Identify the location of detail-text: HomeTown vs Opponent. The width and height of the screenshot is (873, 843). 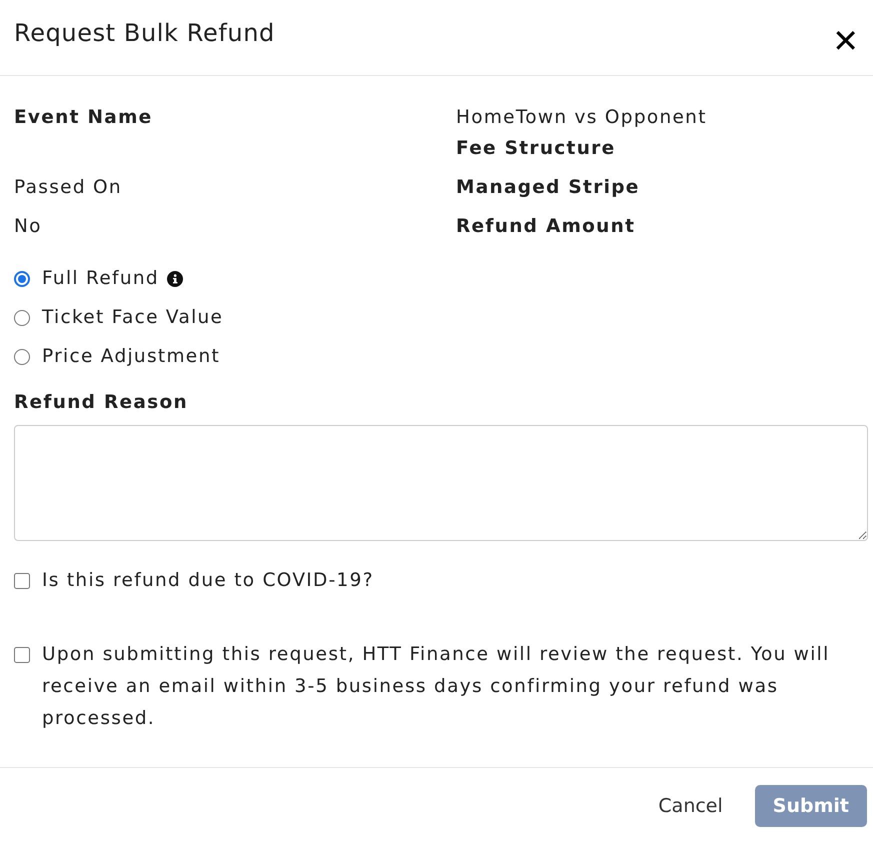
(582, 118).